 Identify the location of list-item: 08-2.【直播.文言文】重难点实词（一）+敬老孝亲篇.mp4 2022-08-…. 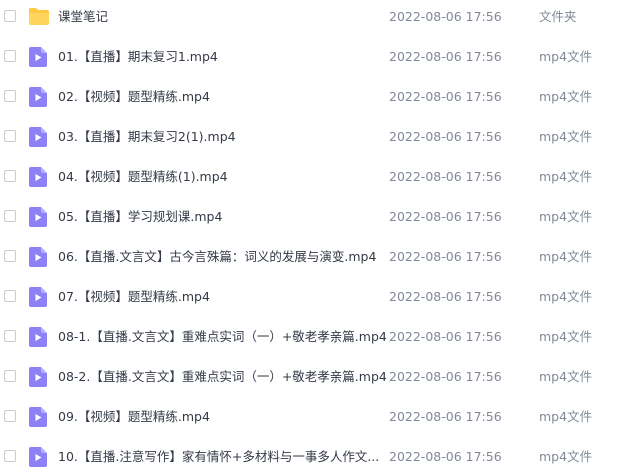
(315, 377).